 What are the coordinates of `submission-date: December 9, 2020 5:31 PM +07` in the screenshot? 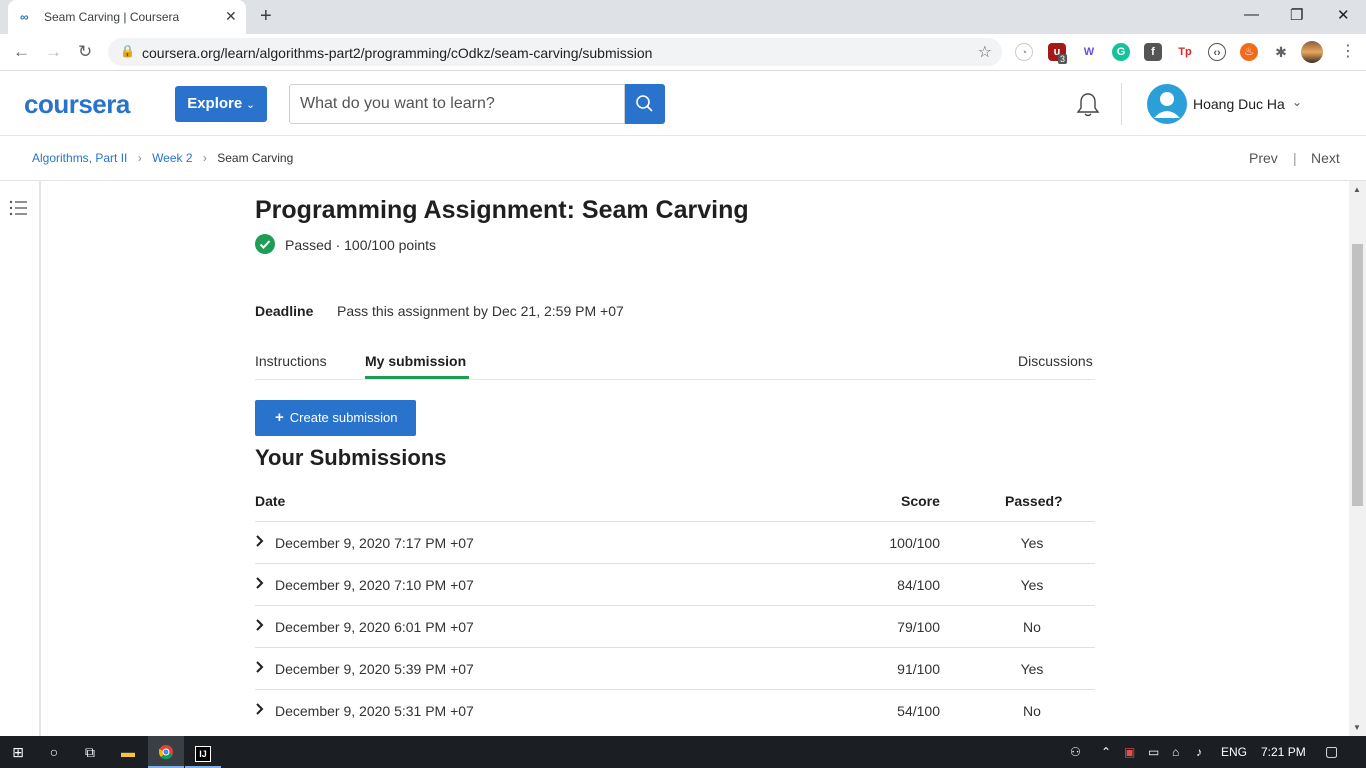 It's located at (374, 711).